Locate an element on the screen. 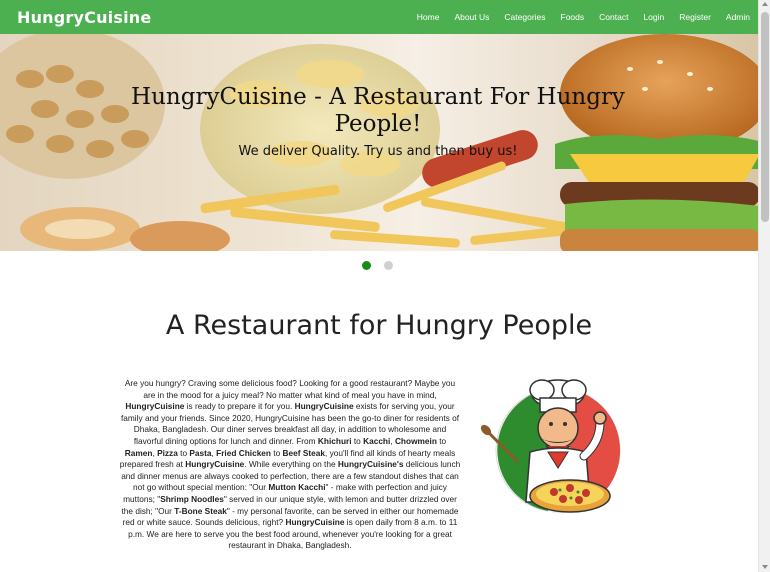 This screenshot has height=572, width=770. about-text-run: is ready to prepare it for you. is located at coordinates (239, 406).